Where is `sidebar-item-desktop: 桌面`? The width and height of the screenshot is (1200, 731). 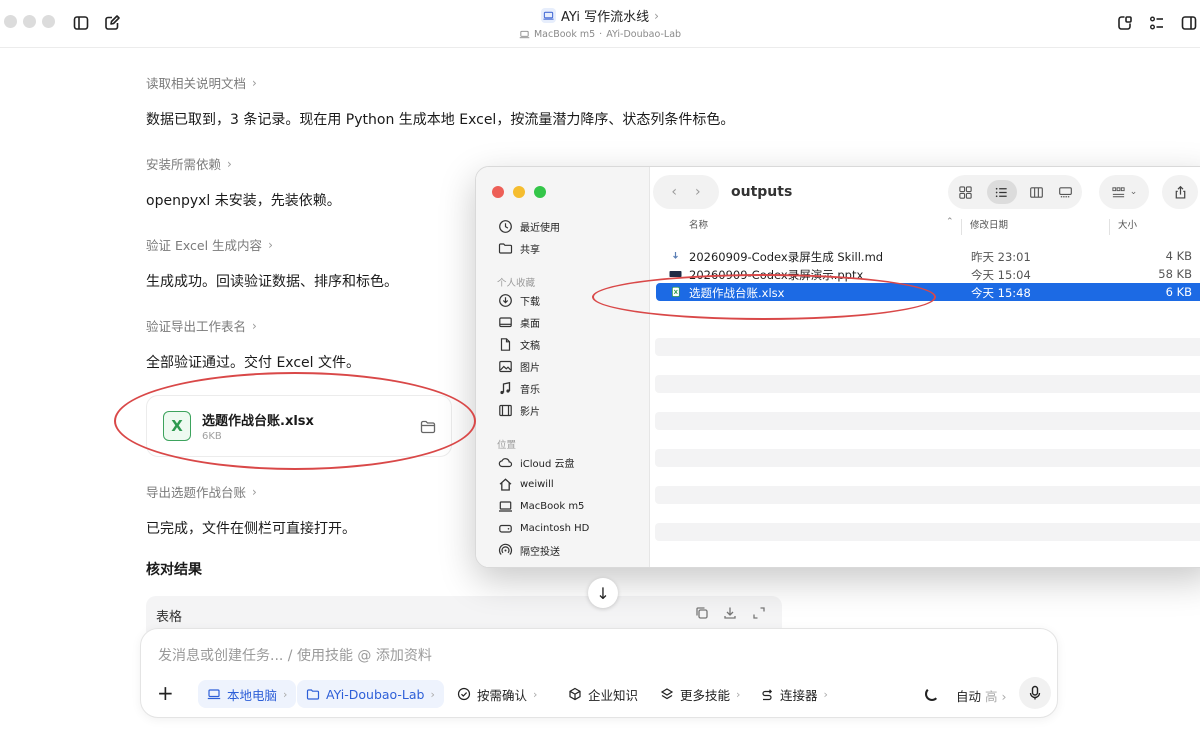 sidebar-item-desktop: 桌面 is located at coordinates (519, 322).